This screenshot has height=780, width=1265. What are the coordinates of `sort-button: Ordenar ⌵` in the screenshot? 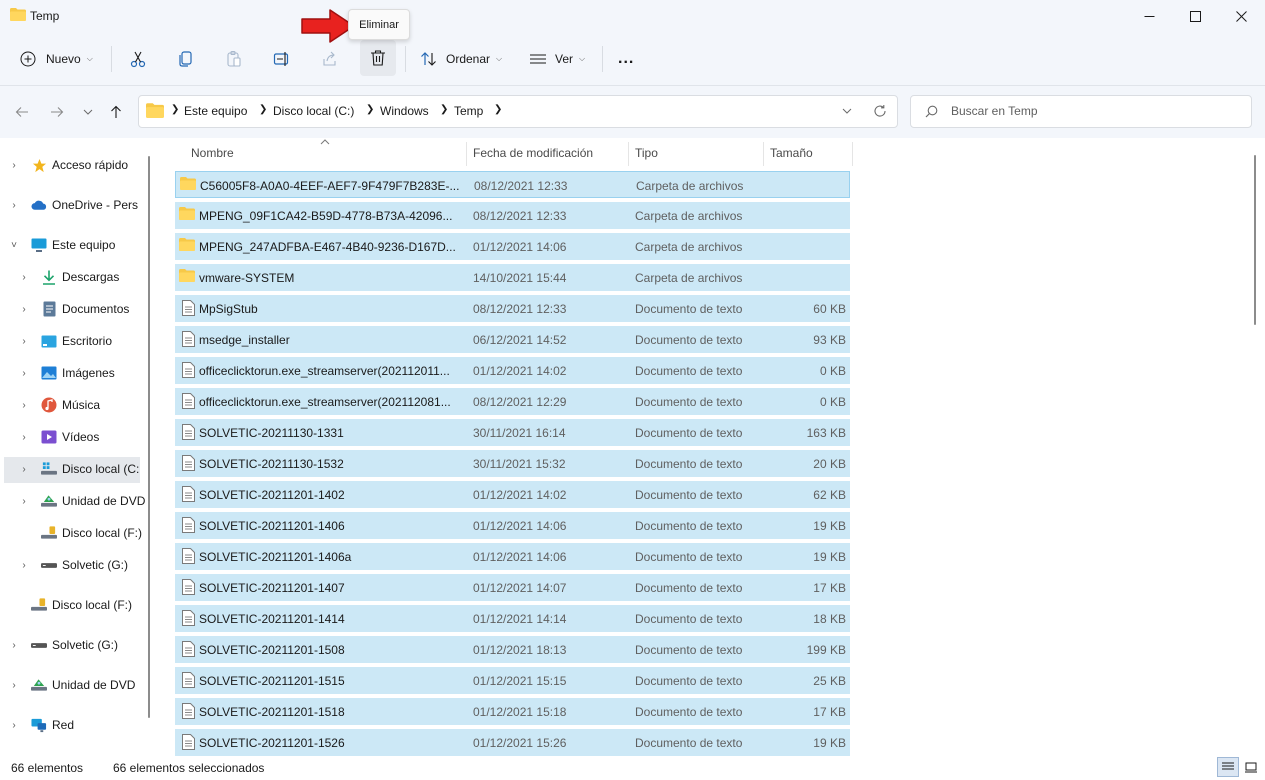 It's located at (461, 59).